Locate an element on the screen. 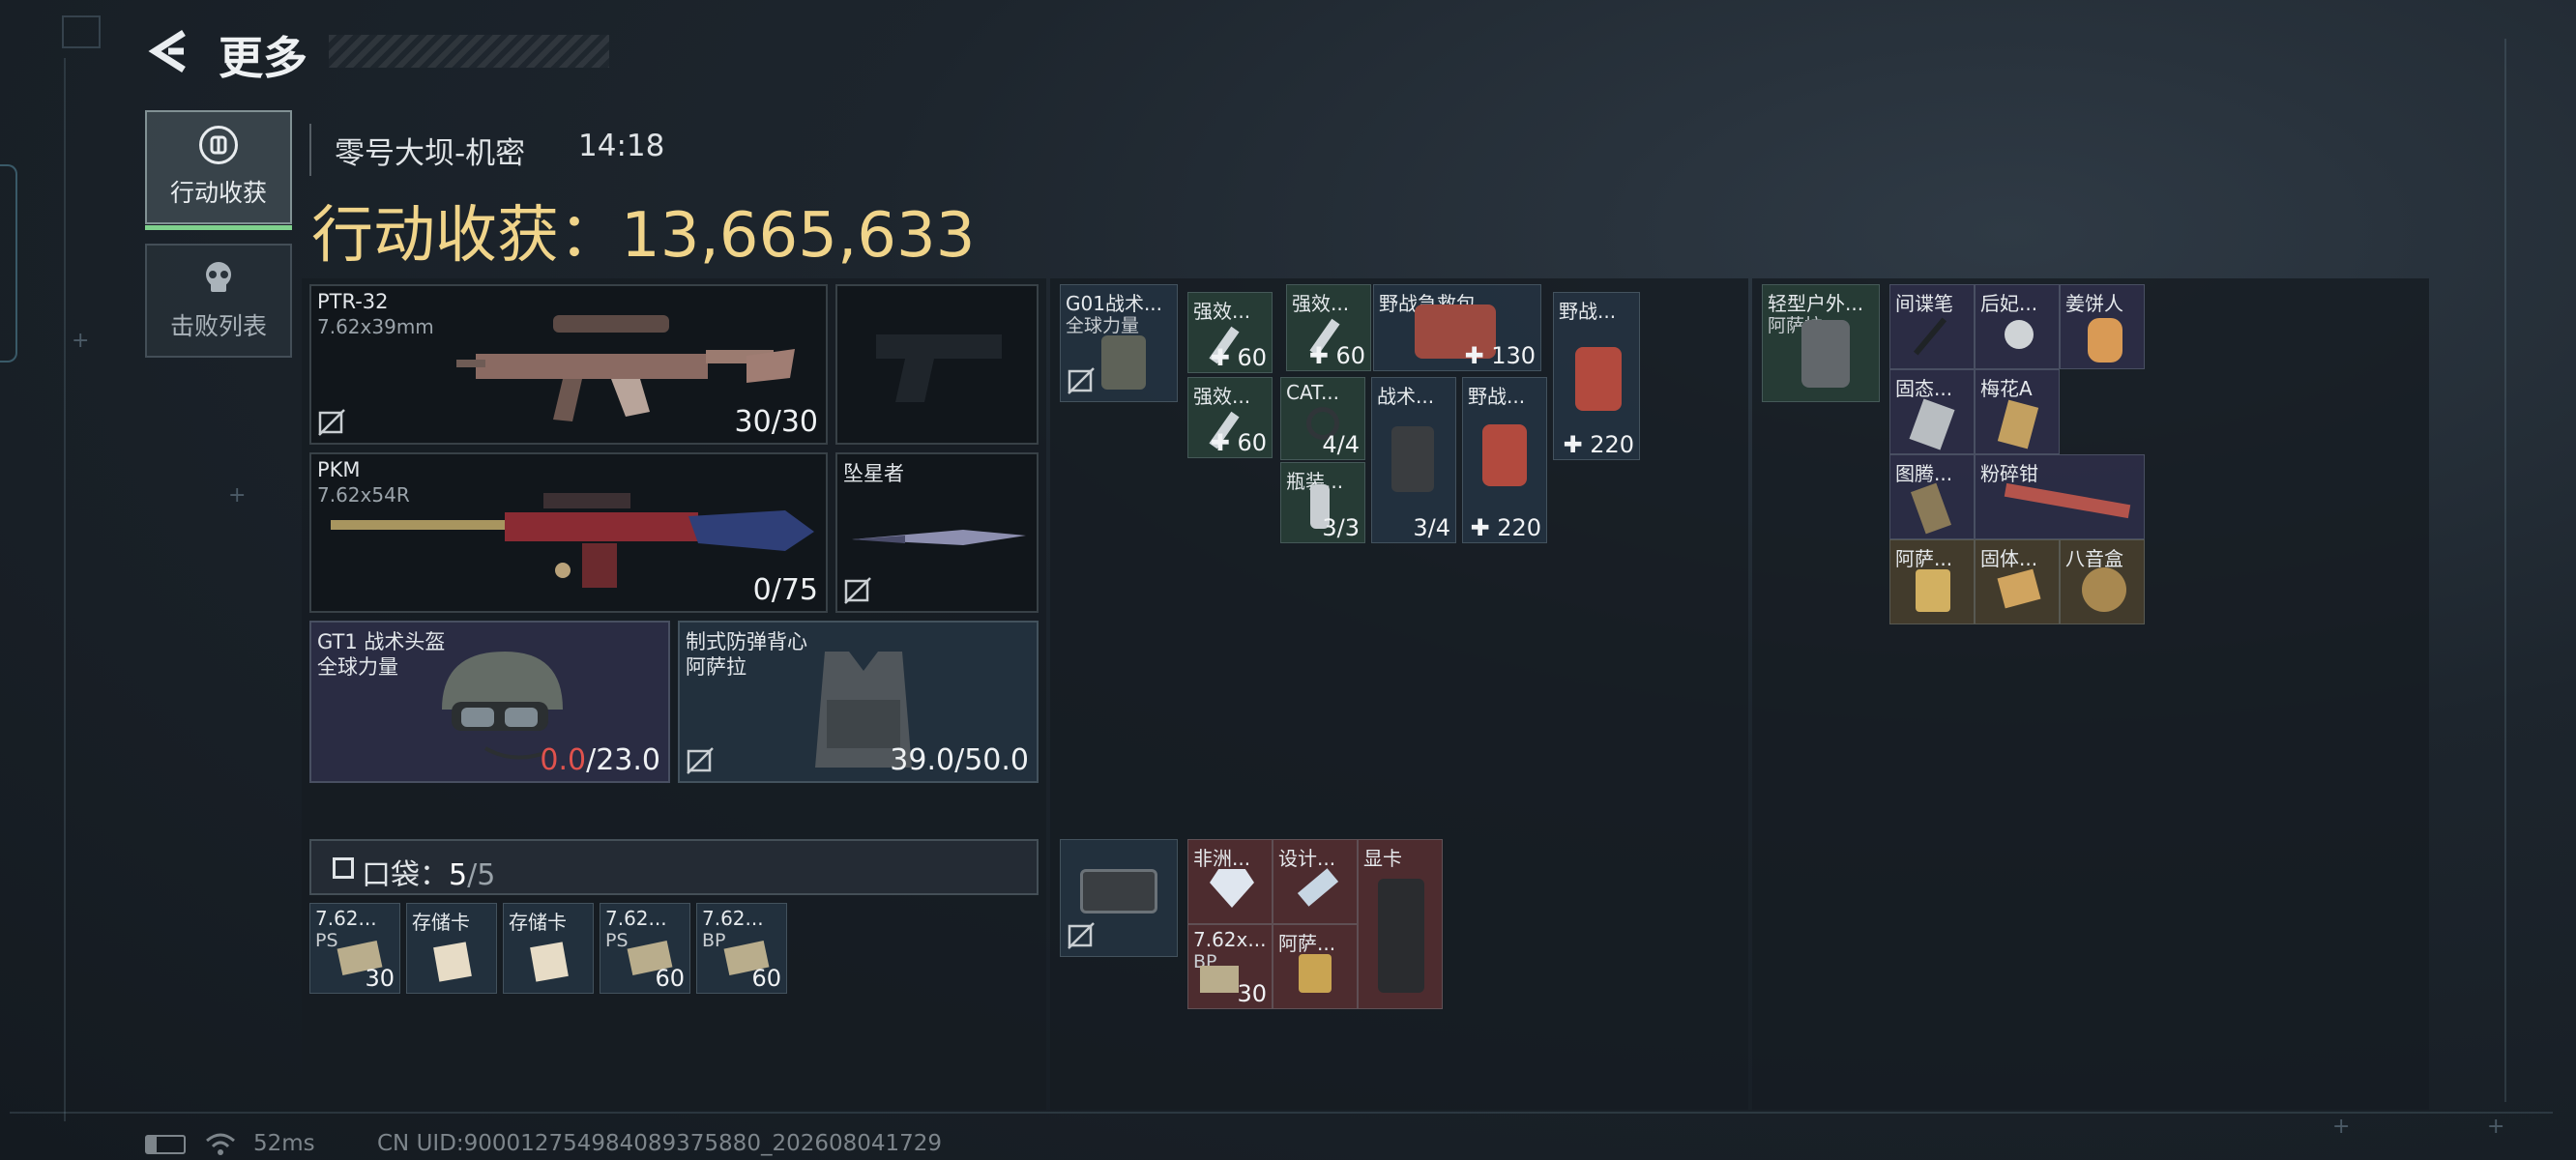 The width and height of the screenshot is (2576, 1160). item-count-row: ✚ 130 is located at coordinates (1500, 355).